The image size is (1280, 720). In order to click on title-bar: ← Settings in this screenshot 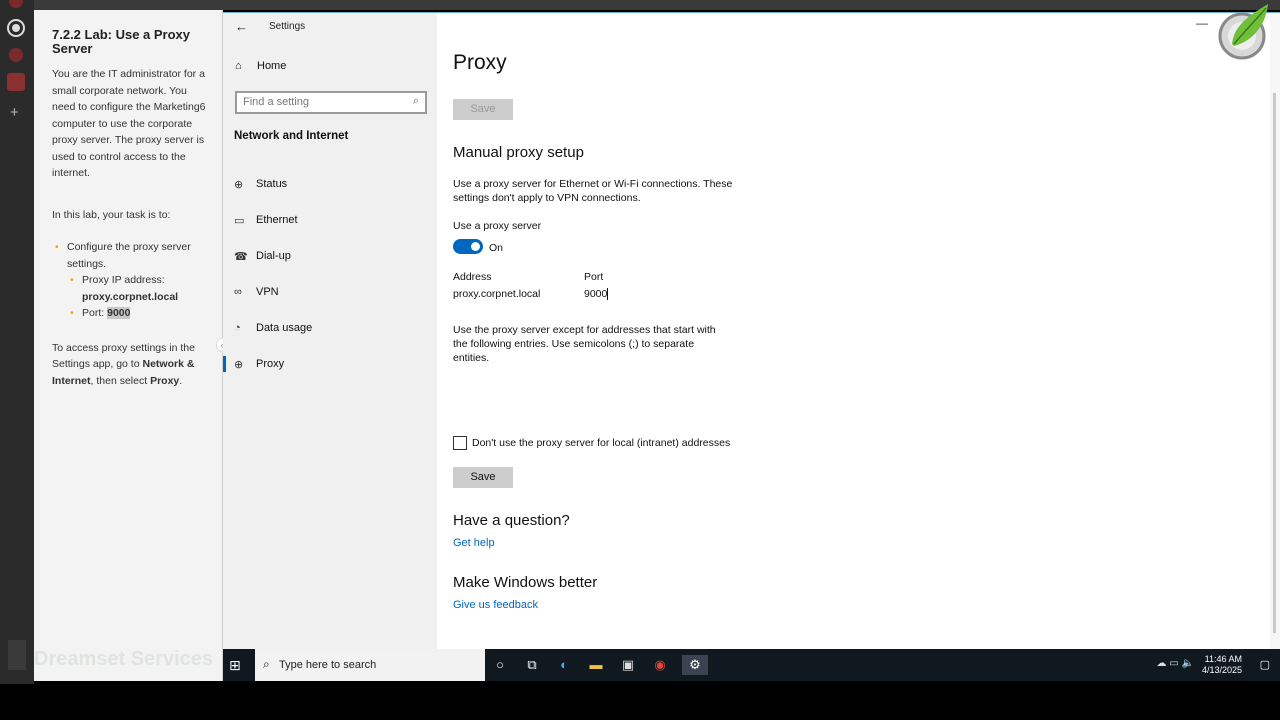, I will do `click(330, 26)`.